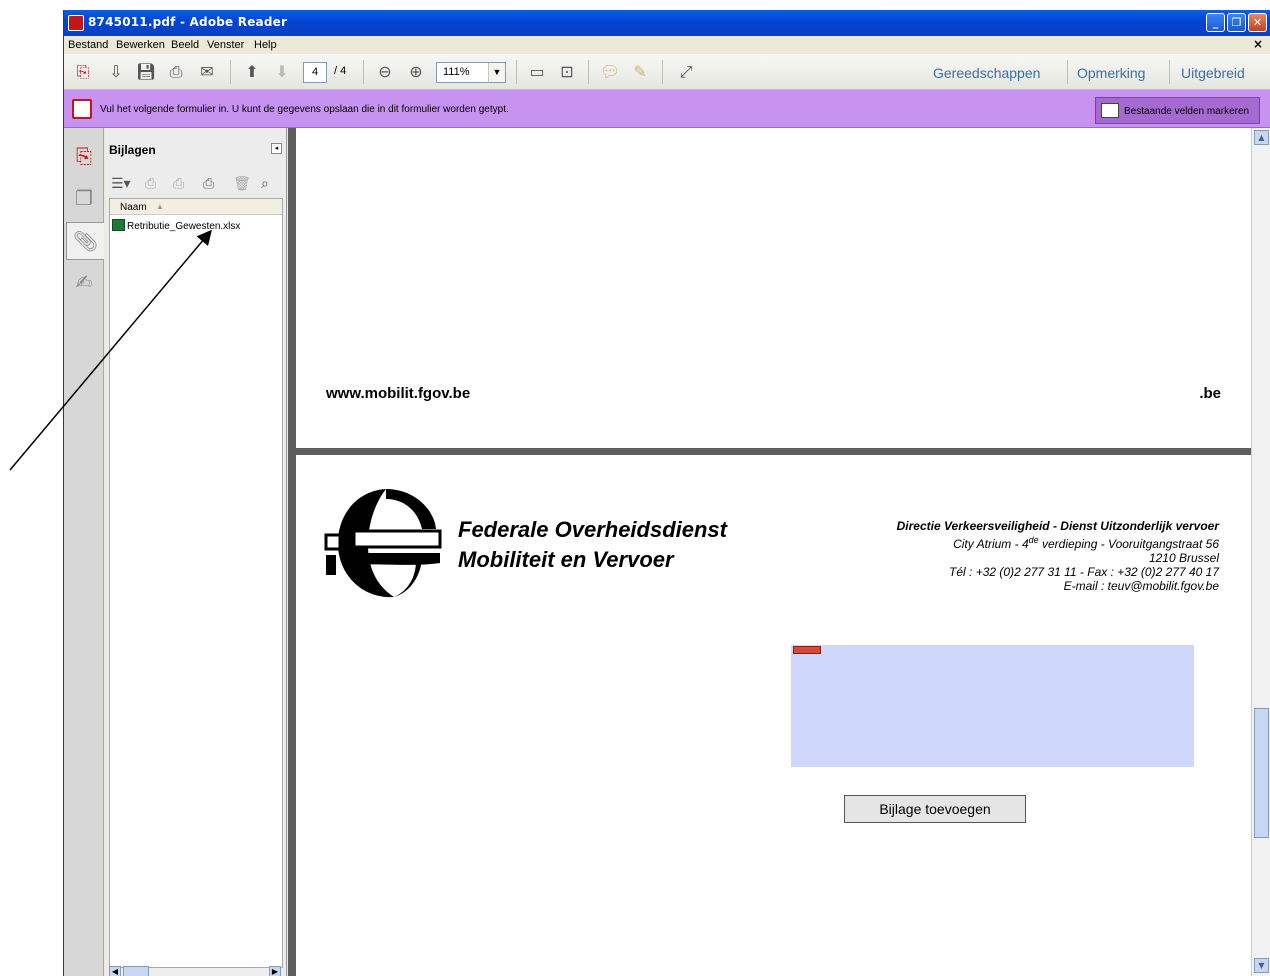 The width and height of the screenshot is (1270, 976). Describe the element at coordinates (567, 72) in the screenshot. I see `fit-width-icon: ⊡` at that location.